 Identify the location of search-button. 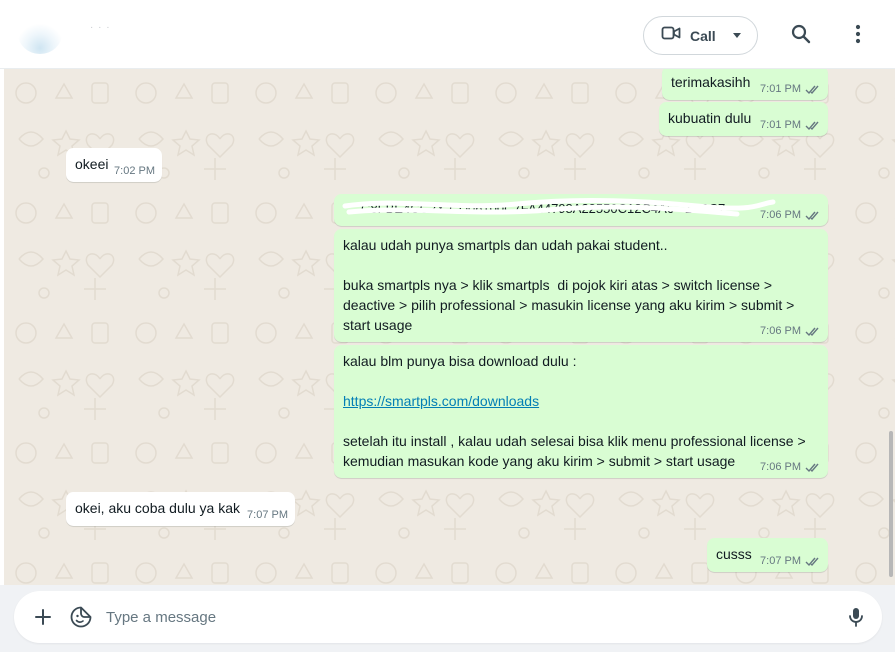
(801, 34).